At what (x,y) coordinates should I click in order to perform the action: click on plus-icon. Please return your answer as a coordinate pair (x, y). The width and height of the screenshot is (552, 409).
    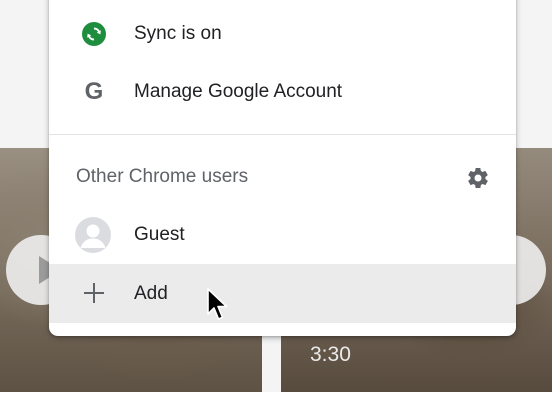
    Looking at the image, I should click on (94, 293).